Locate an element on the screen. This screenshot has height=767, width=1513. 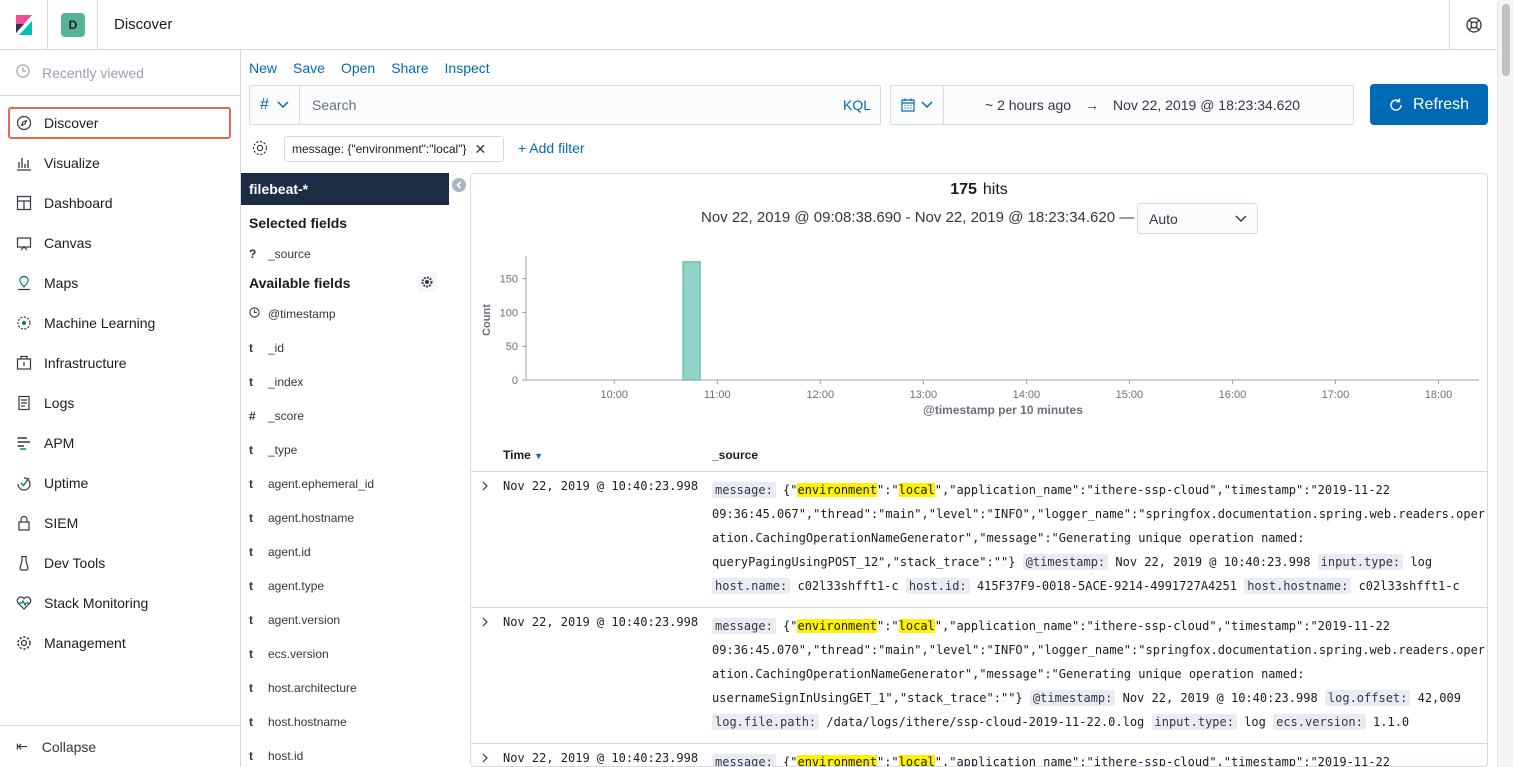
field-name: _id is located at coordinates (276, 348).